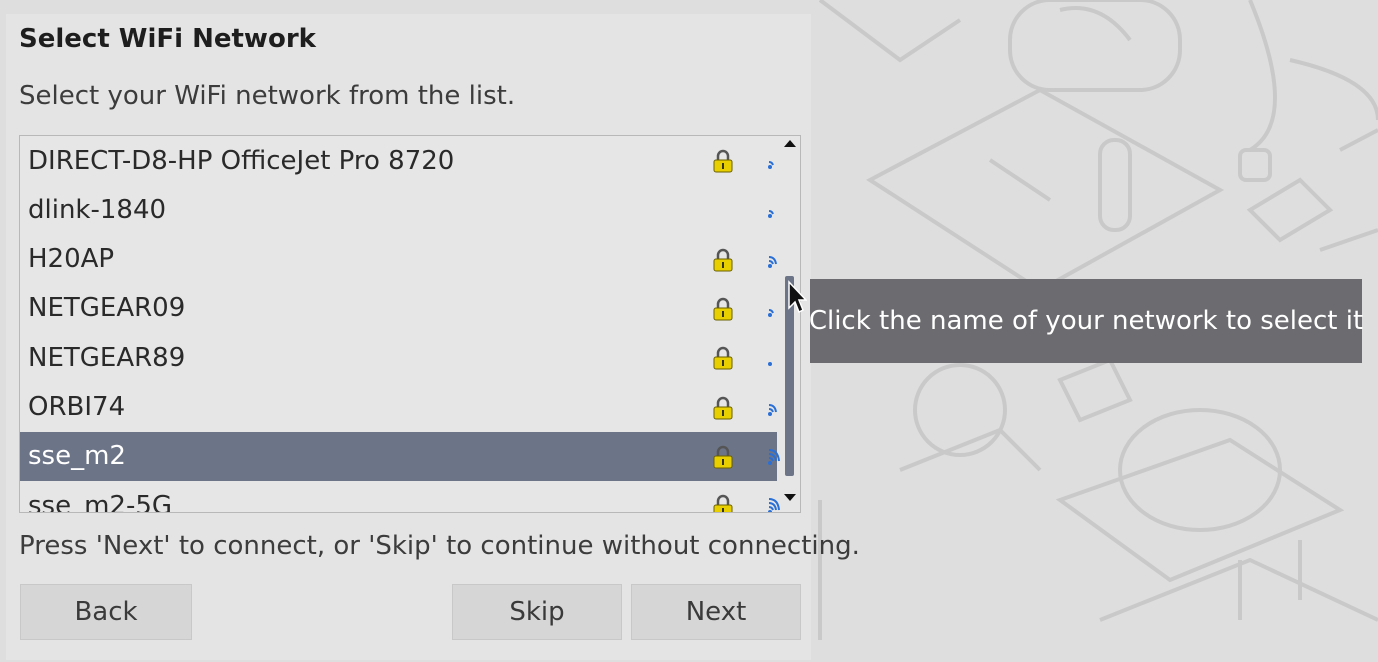 The height and width of the screenshot is (662, 1378). I want to click on network-name: H20AP, so click(71, 259).